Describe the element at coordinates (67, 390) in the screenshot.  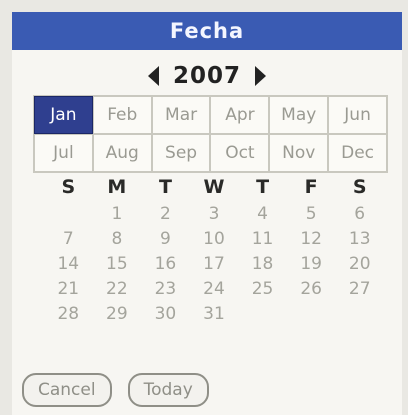
I see `cancel-button: Cancel` at that location.